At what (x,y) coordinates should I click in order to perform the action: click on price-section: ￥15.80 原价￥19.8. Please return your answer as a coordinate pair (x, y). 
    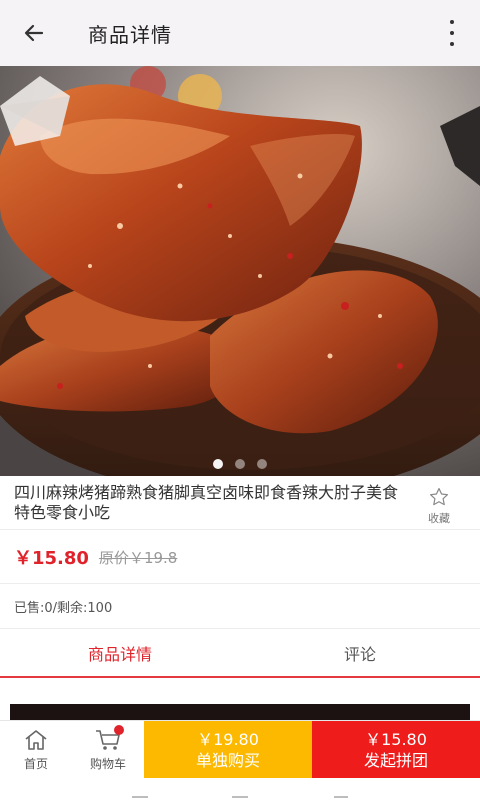
    Looking at the image, I should click on (240, 557).